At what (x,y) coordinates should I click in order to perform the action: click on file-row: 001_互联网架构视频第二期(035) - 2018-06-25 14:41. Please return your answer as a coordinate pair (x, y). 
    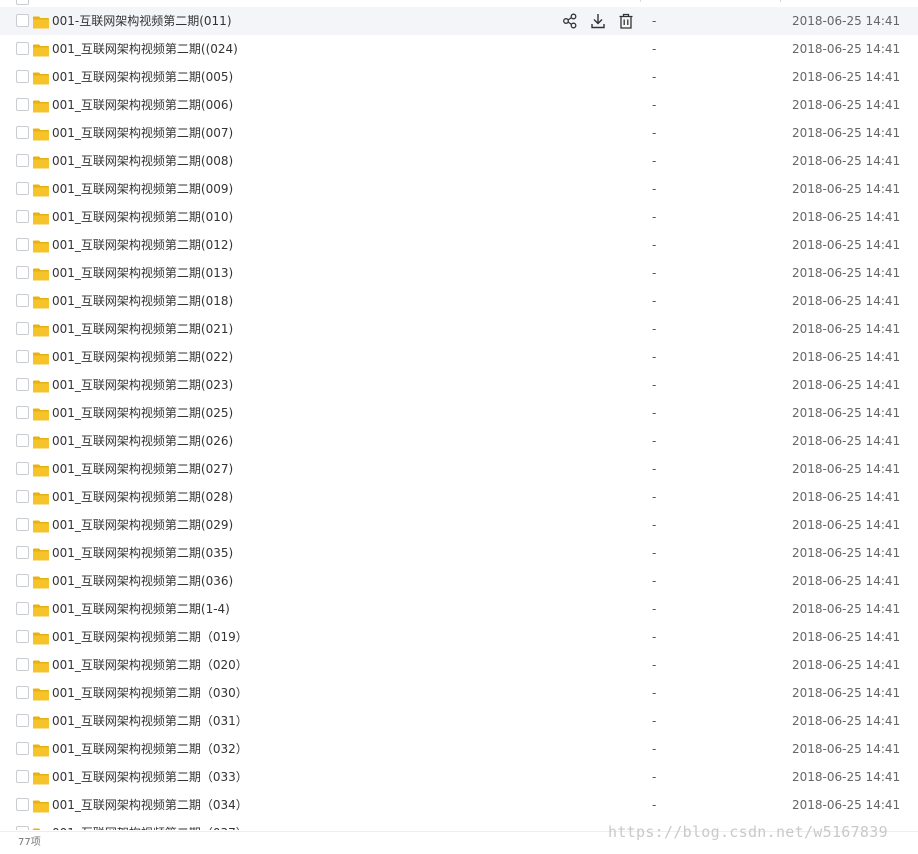
    Looking at the image, I should click on (459, 553).